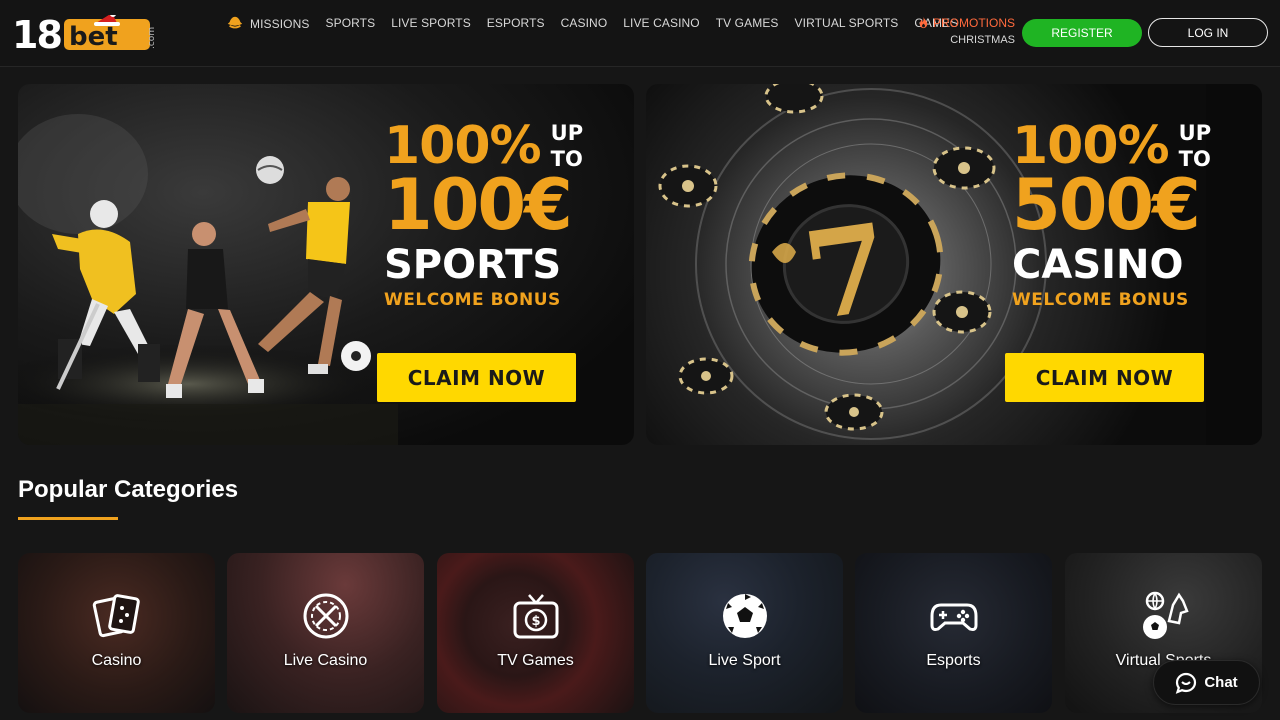  What do you see at coordinates (325, 660) in the screenshot?
I see `category-label: Live Casino` at bounding box center [325, 660].